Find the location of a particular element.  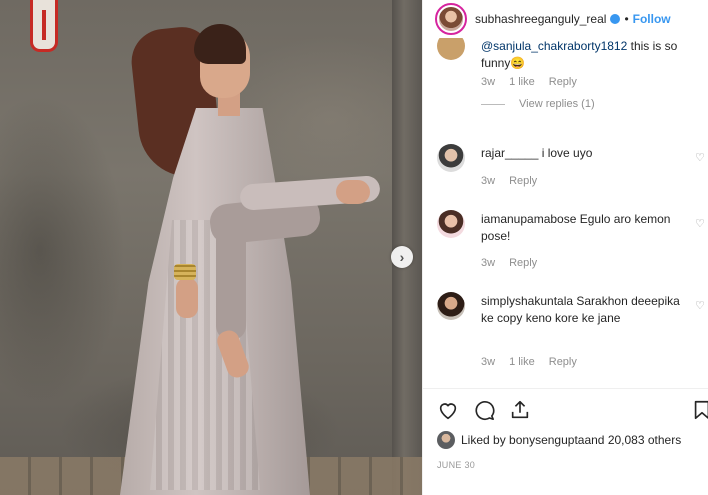

liker-username: bonysengupta is located at coordinates (546, 440).